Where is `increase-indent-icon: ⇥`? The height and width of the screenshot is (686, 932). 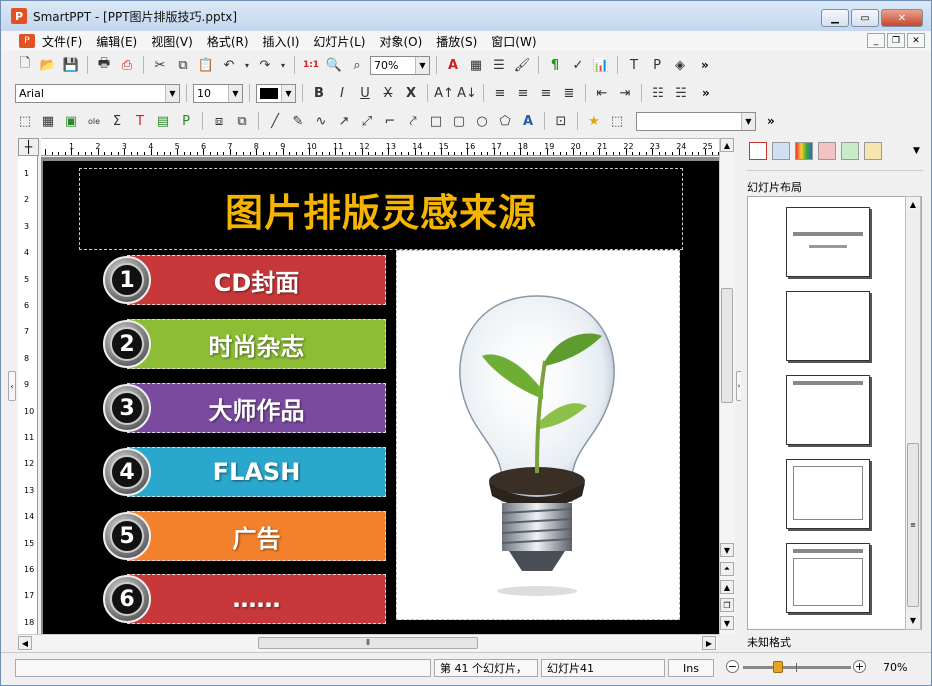
increase-indent-icon: ⇥ is located at coordinates (625, 93).